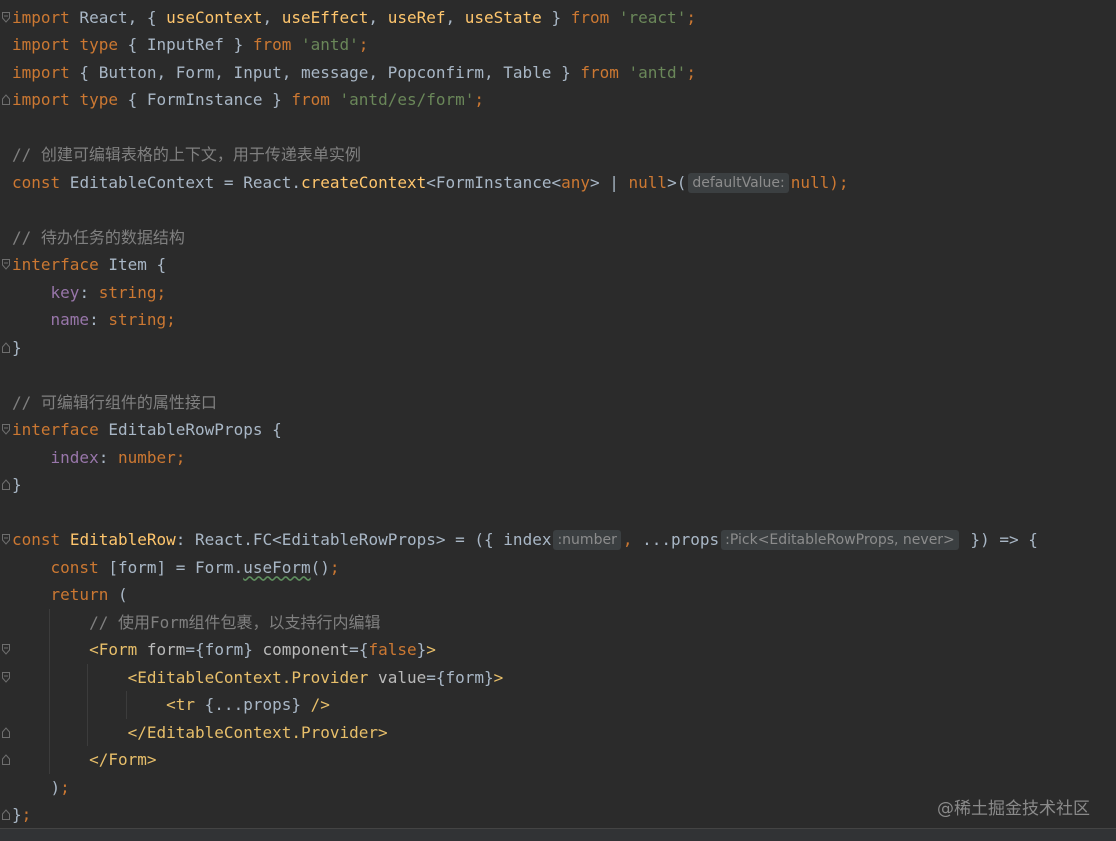 The width and height of the screenshot is (1116, 841). I want to click on code-token: EditableContext = React., so click(180, 182).